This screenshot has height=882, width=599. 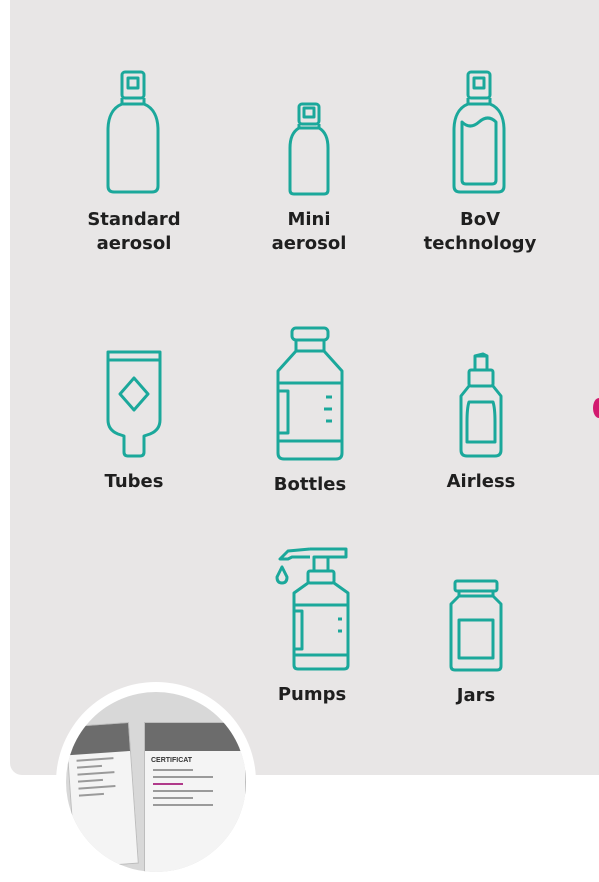 I want to click on item-label: Jars, so click(x=476, y=695).